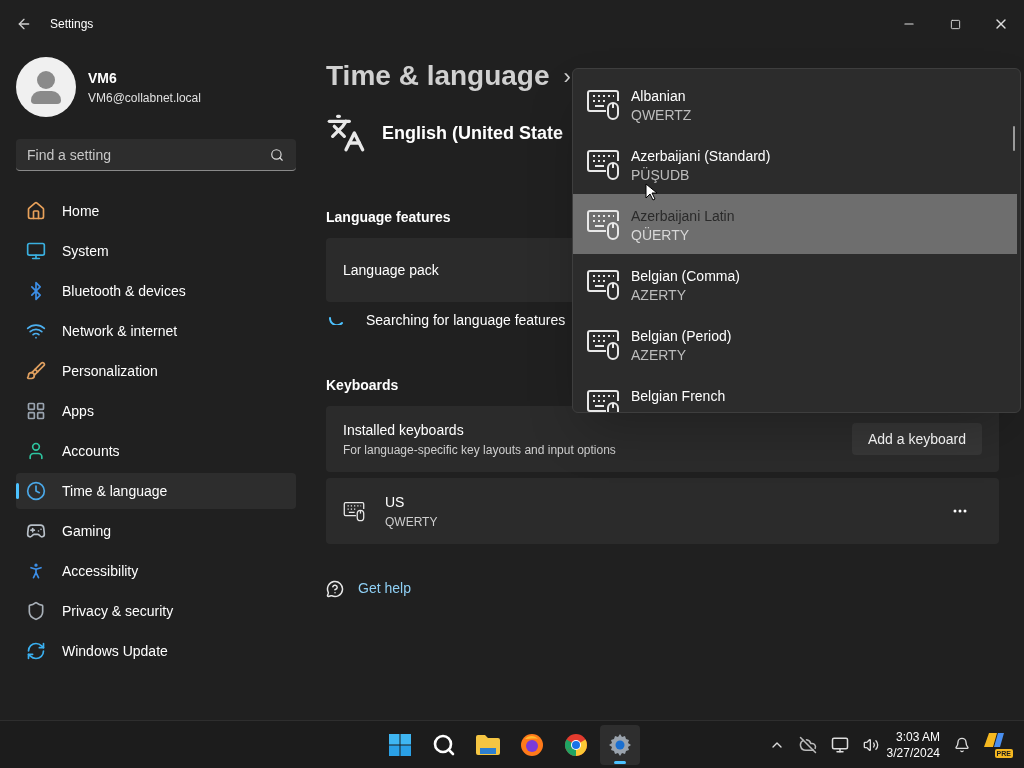  What do you see at coordinates (955, 24) in the screenshot?
I see `restore-icon` at bounding box center [955, 24].